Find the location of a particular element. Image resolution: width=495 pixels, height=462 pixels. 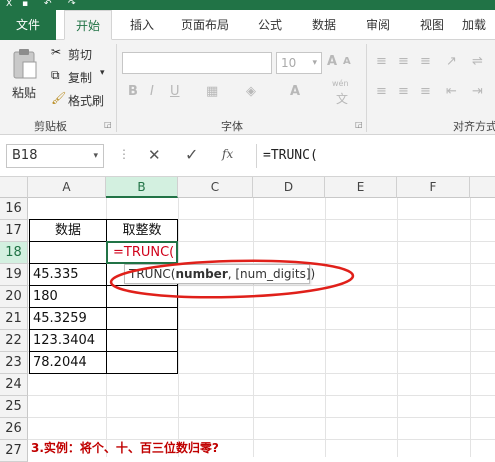

caption-text: 3.实例：将个、十、百三位数归零? is located at coordinates (125, 448).